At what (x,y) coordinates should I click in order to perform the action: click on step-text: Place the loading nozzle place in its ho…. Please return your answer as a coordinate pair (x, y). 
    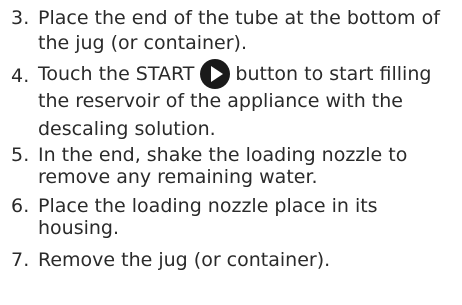
    Looking at the image, I should click on (248, 216).